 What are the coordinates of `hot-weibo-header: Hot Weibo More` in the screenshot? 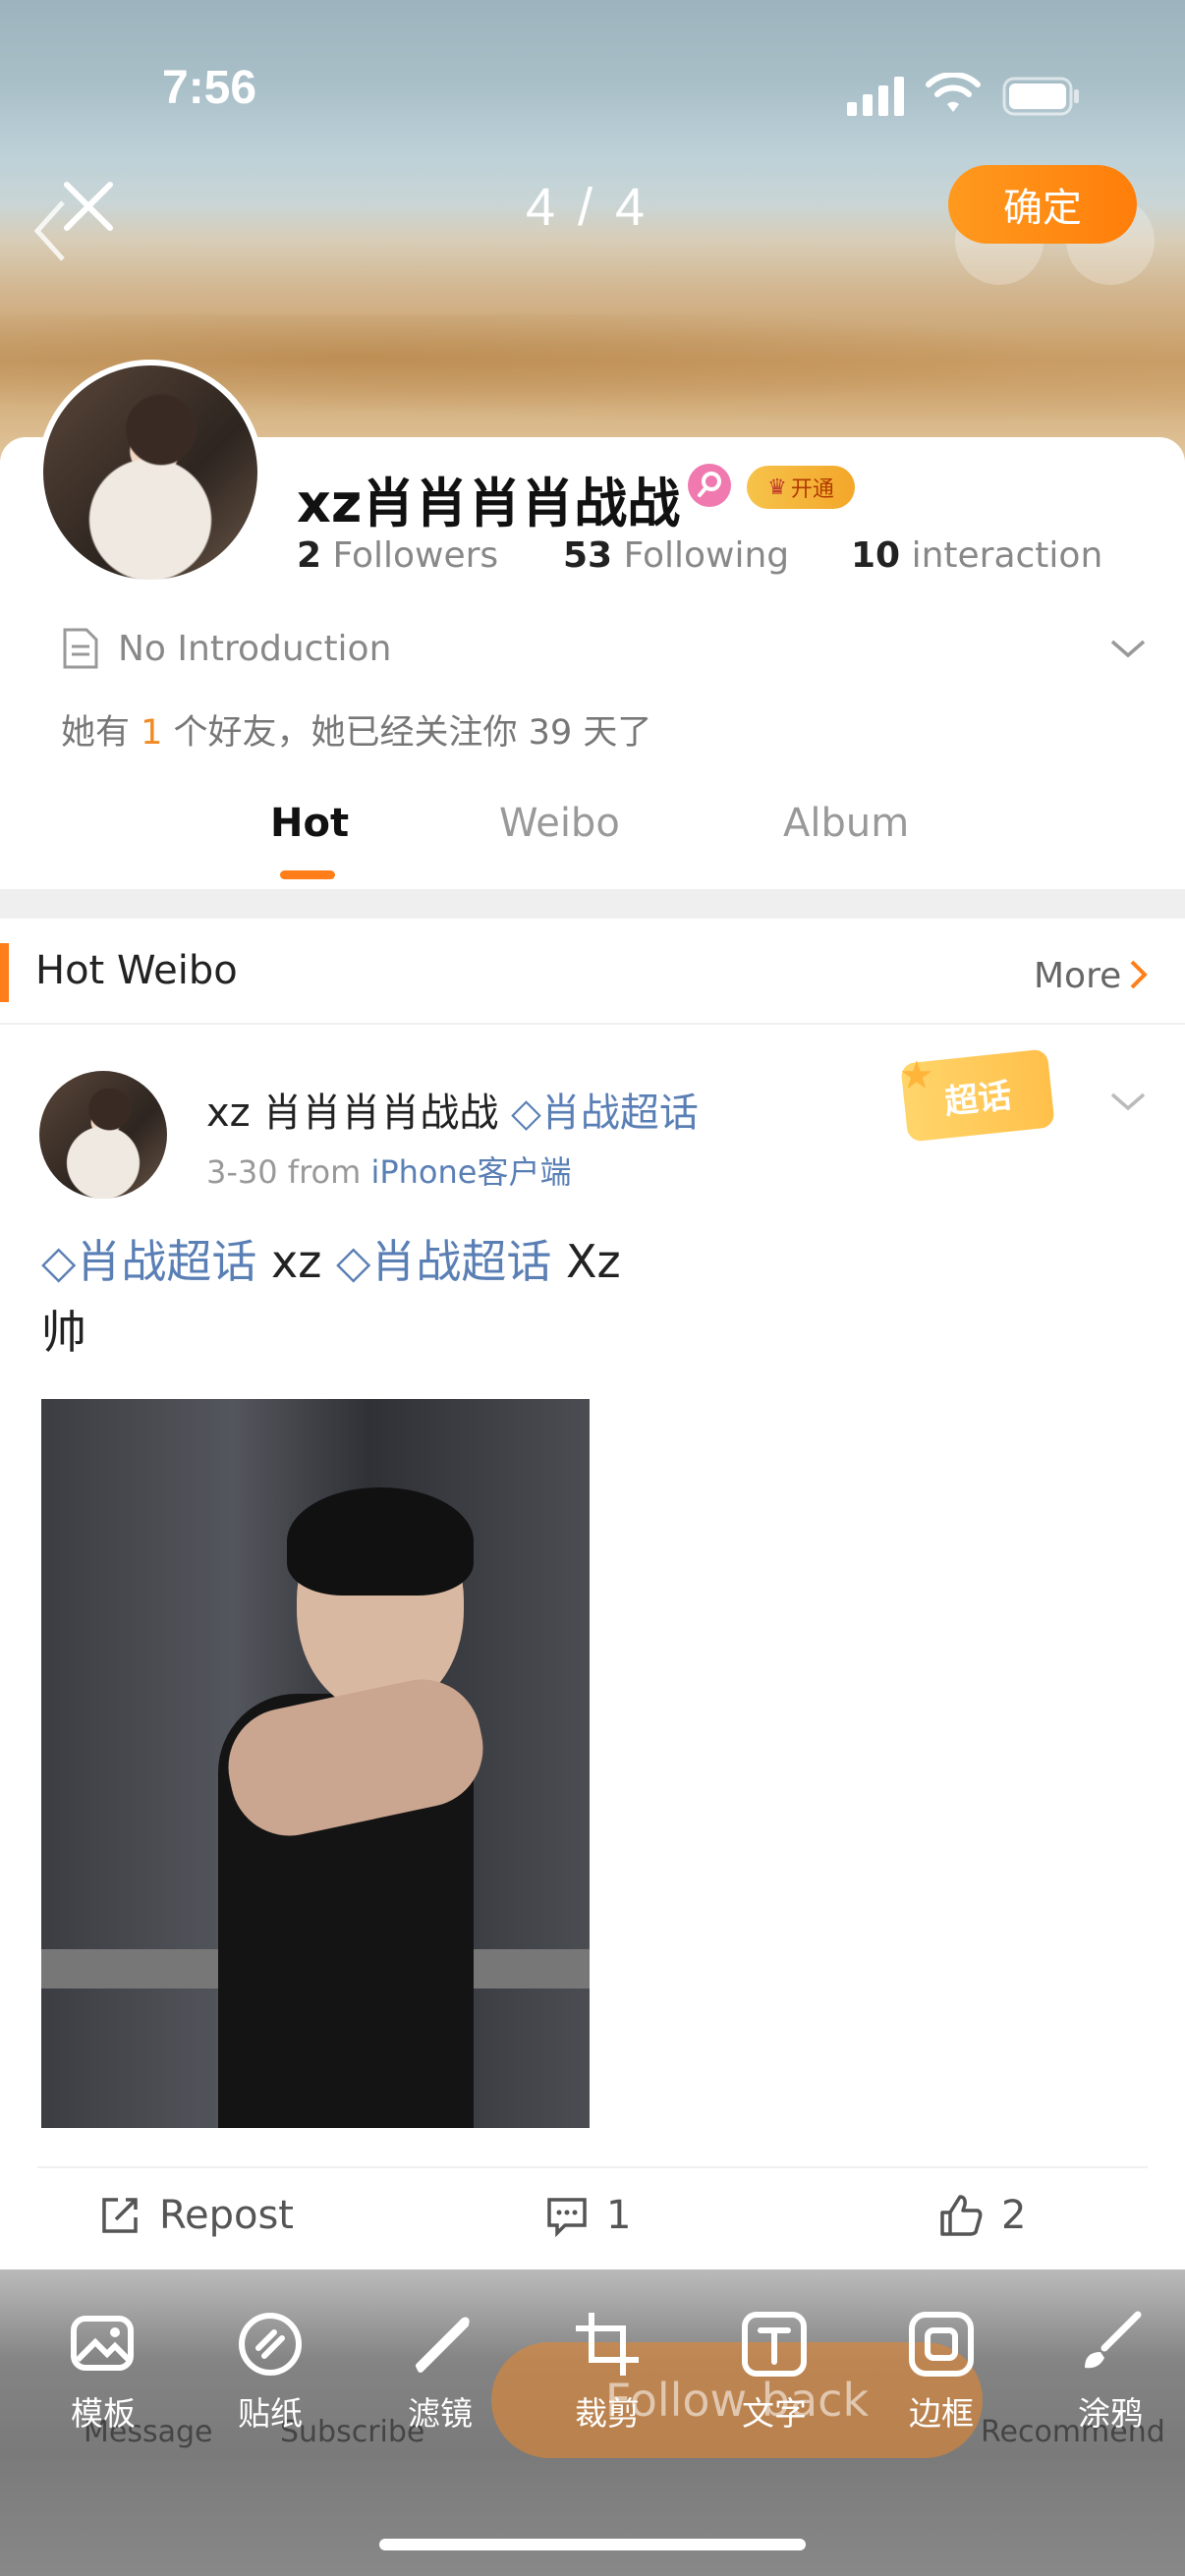 It's located at (592, 972).